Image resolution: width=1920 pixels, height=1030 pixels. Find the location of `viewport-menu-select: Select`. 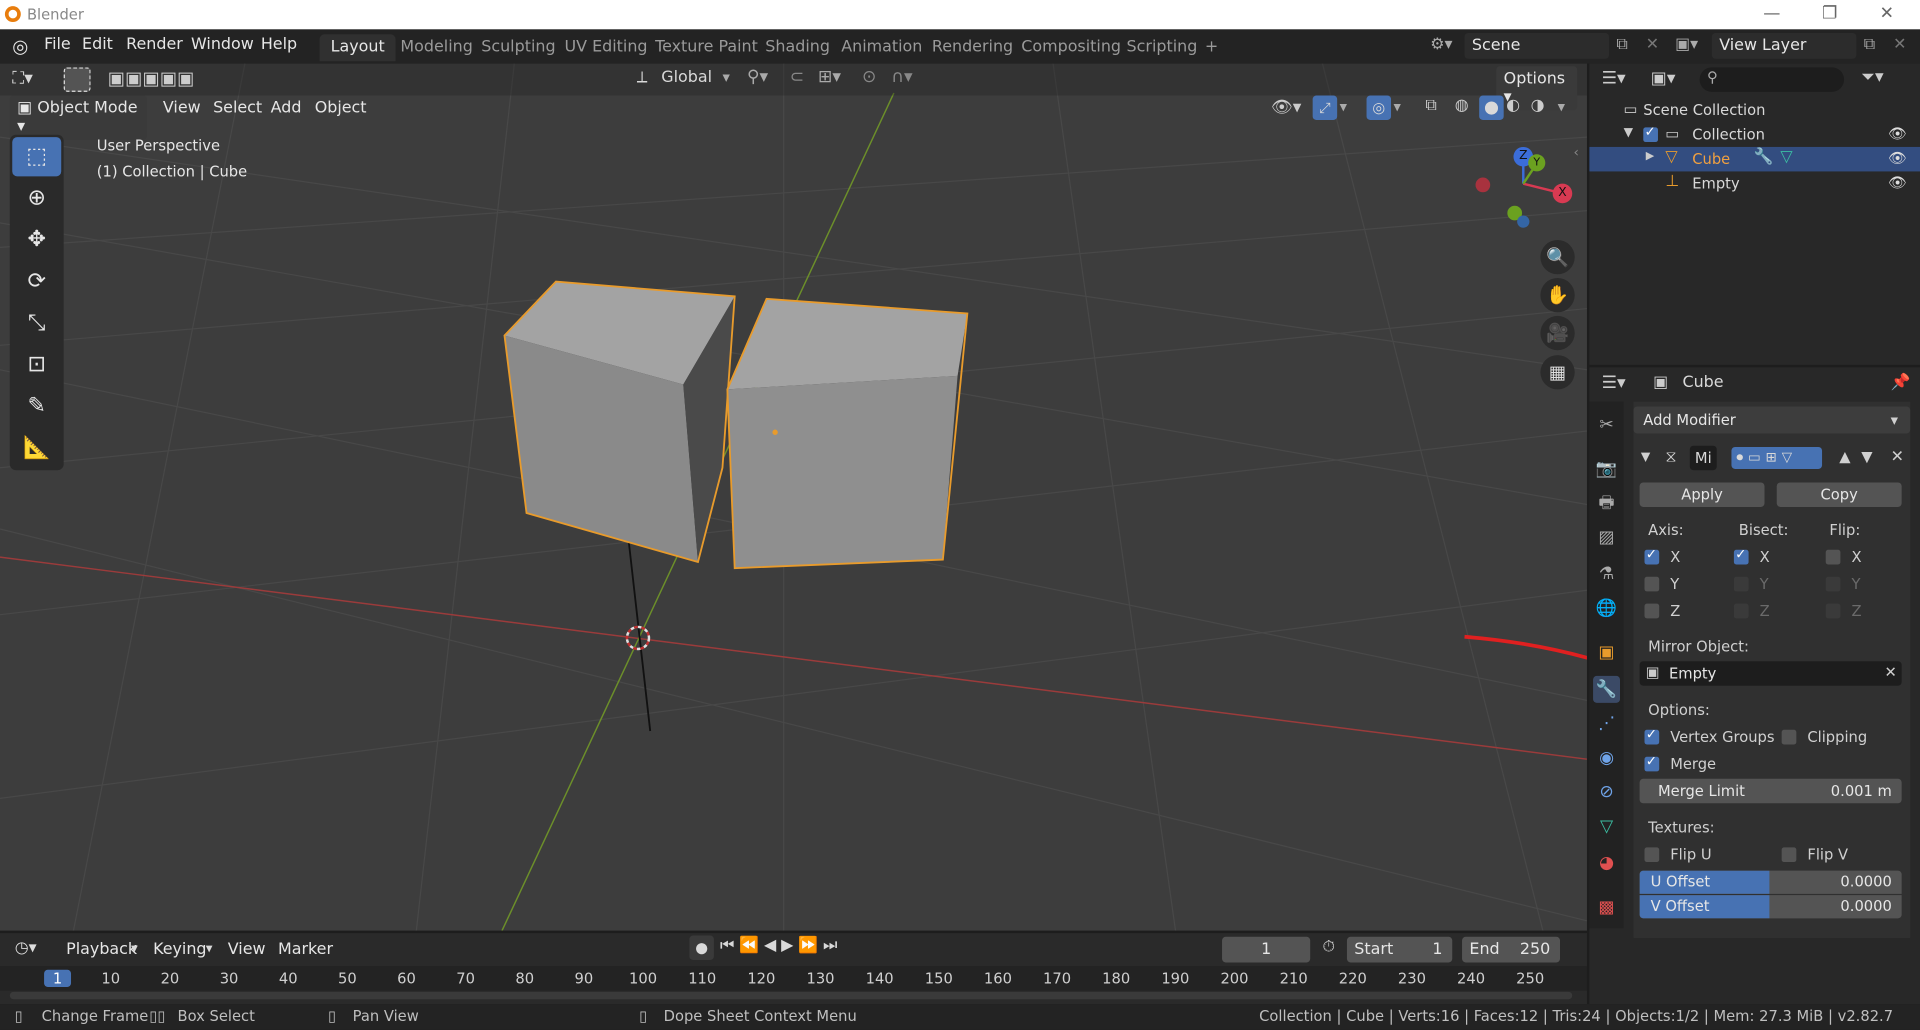

viewport-menu-select: Select is located at coordinates (237, 108).